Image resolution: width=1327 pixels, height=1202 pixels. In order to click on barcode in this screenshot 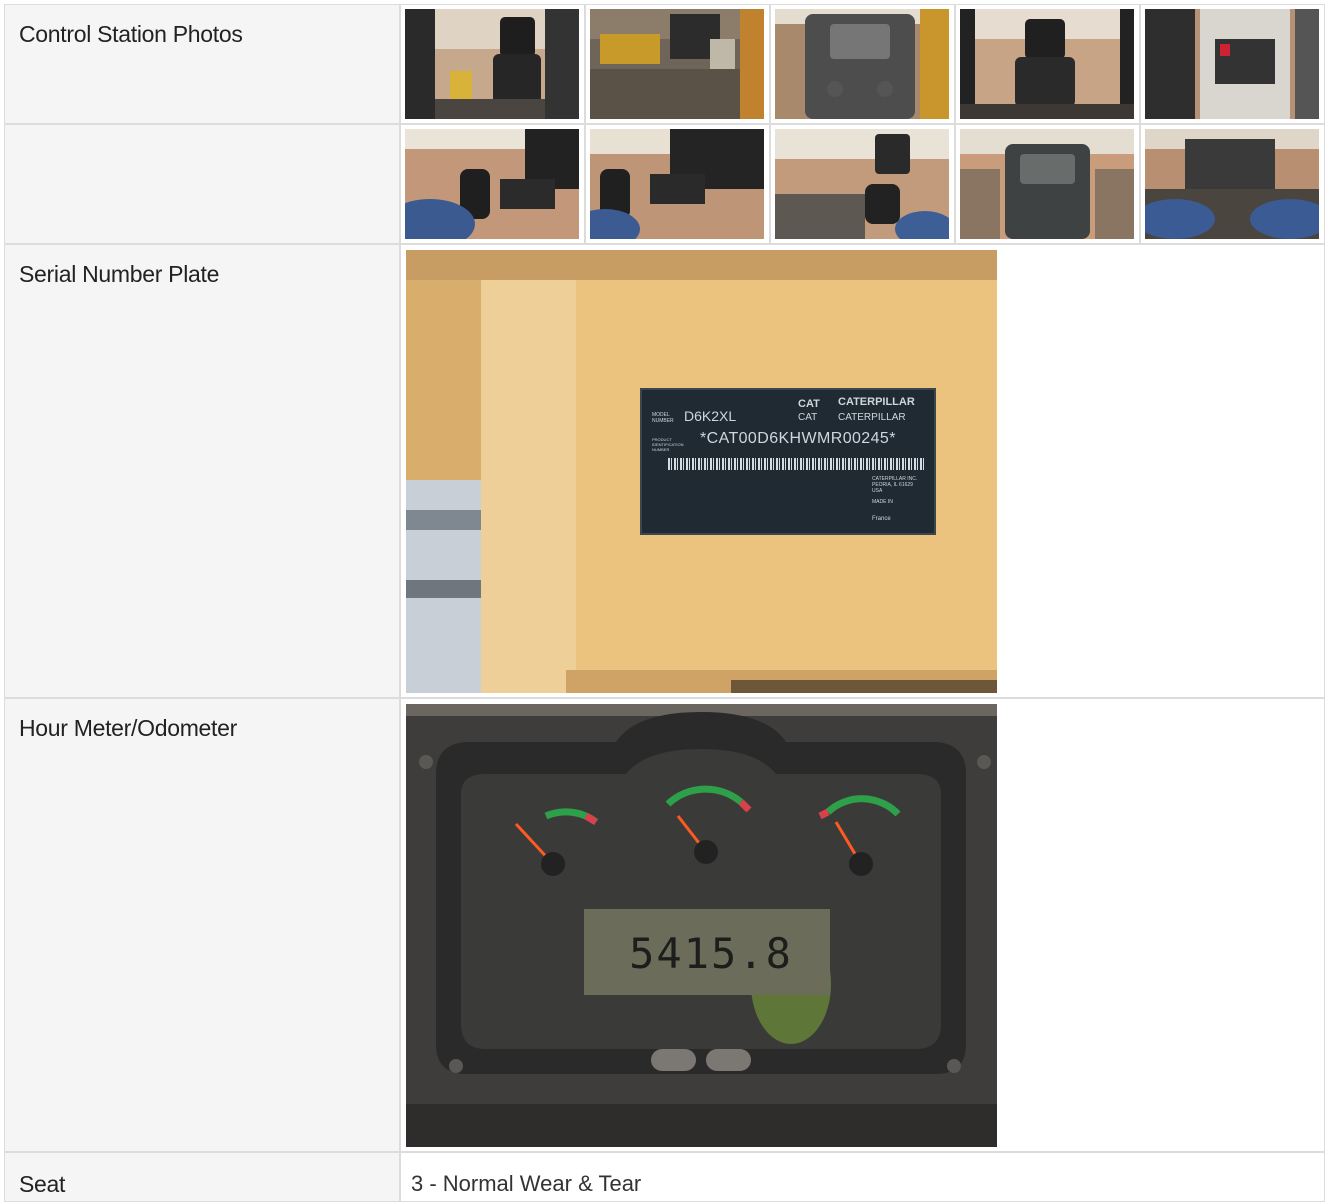, I will do `click(797, 464)`.